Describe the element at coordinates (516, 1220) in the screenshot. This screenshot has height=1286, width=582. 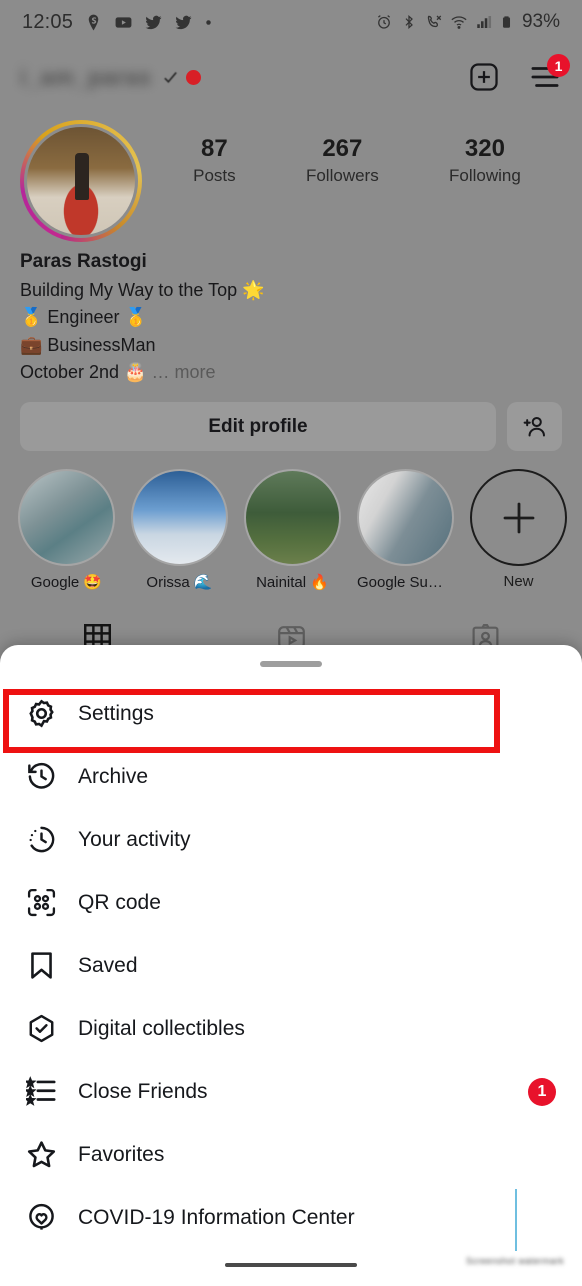
I see `text-cursor` at that location.